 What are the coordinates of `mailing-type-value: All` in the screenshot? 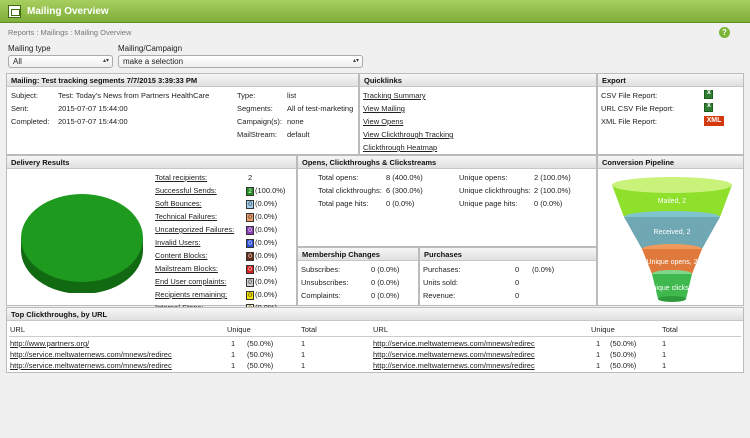 It's located at (17, 61).